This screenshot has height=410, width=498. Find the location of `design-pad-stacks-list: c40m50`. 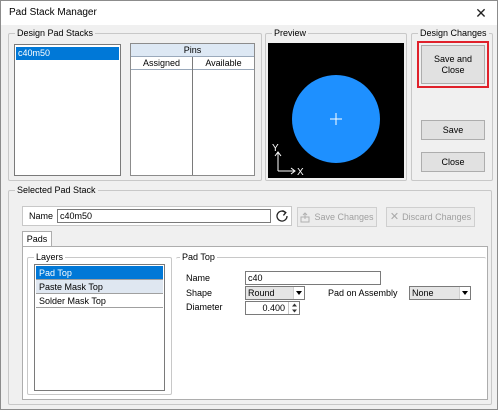

design-pad-stacks-list: c40m50 is located at coordinates (67, 110).